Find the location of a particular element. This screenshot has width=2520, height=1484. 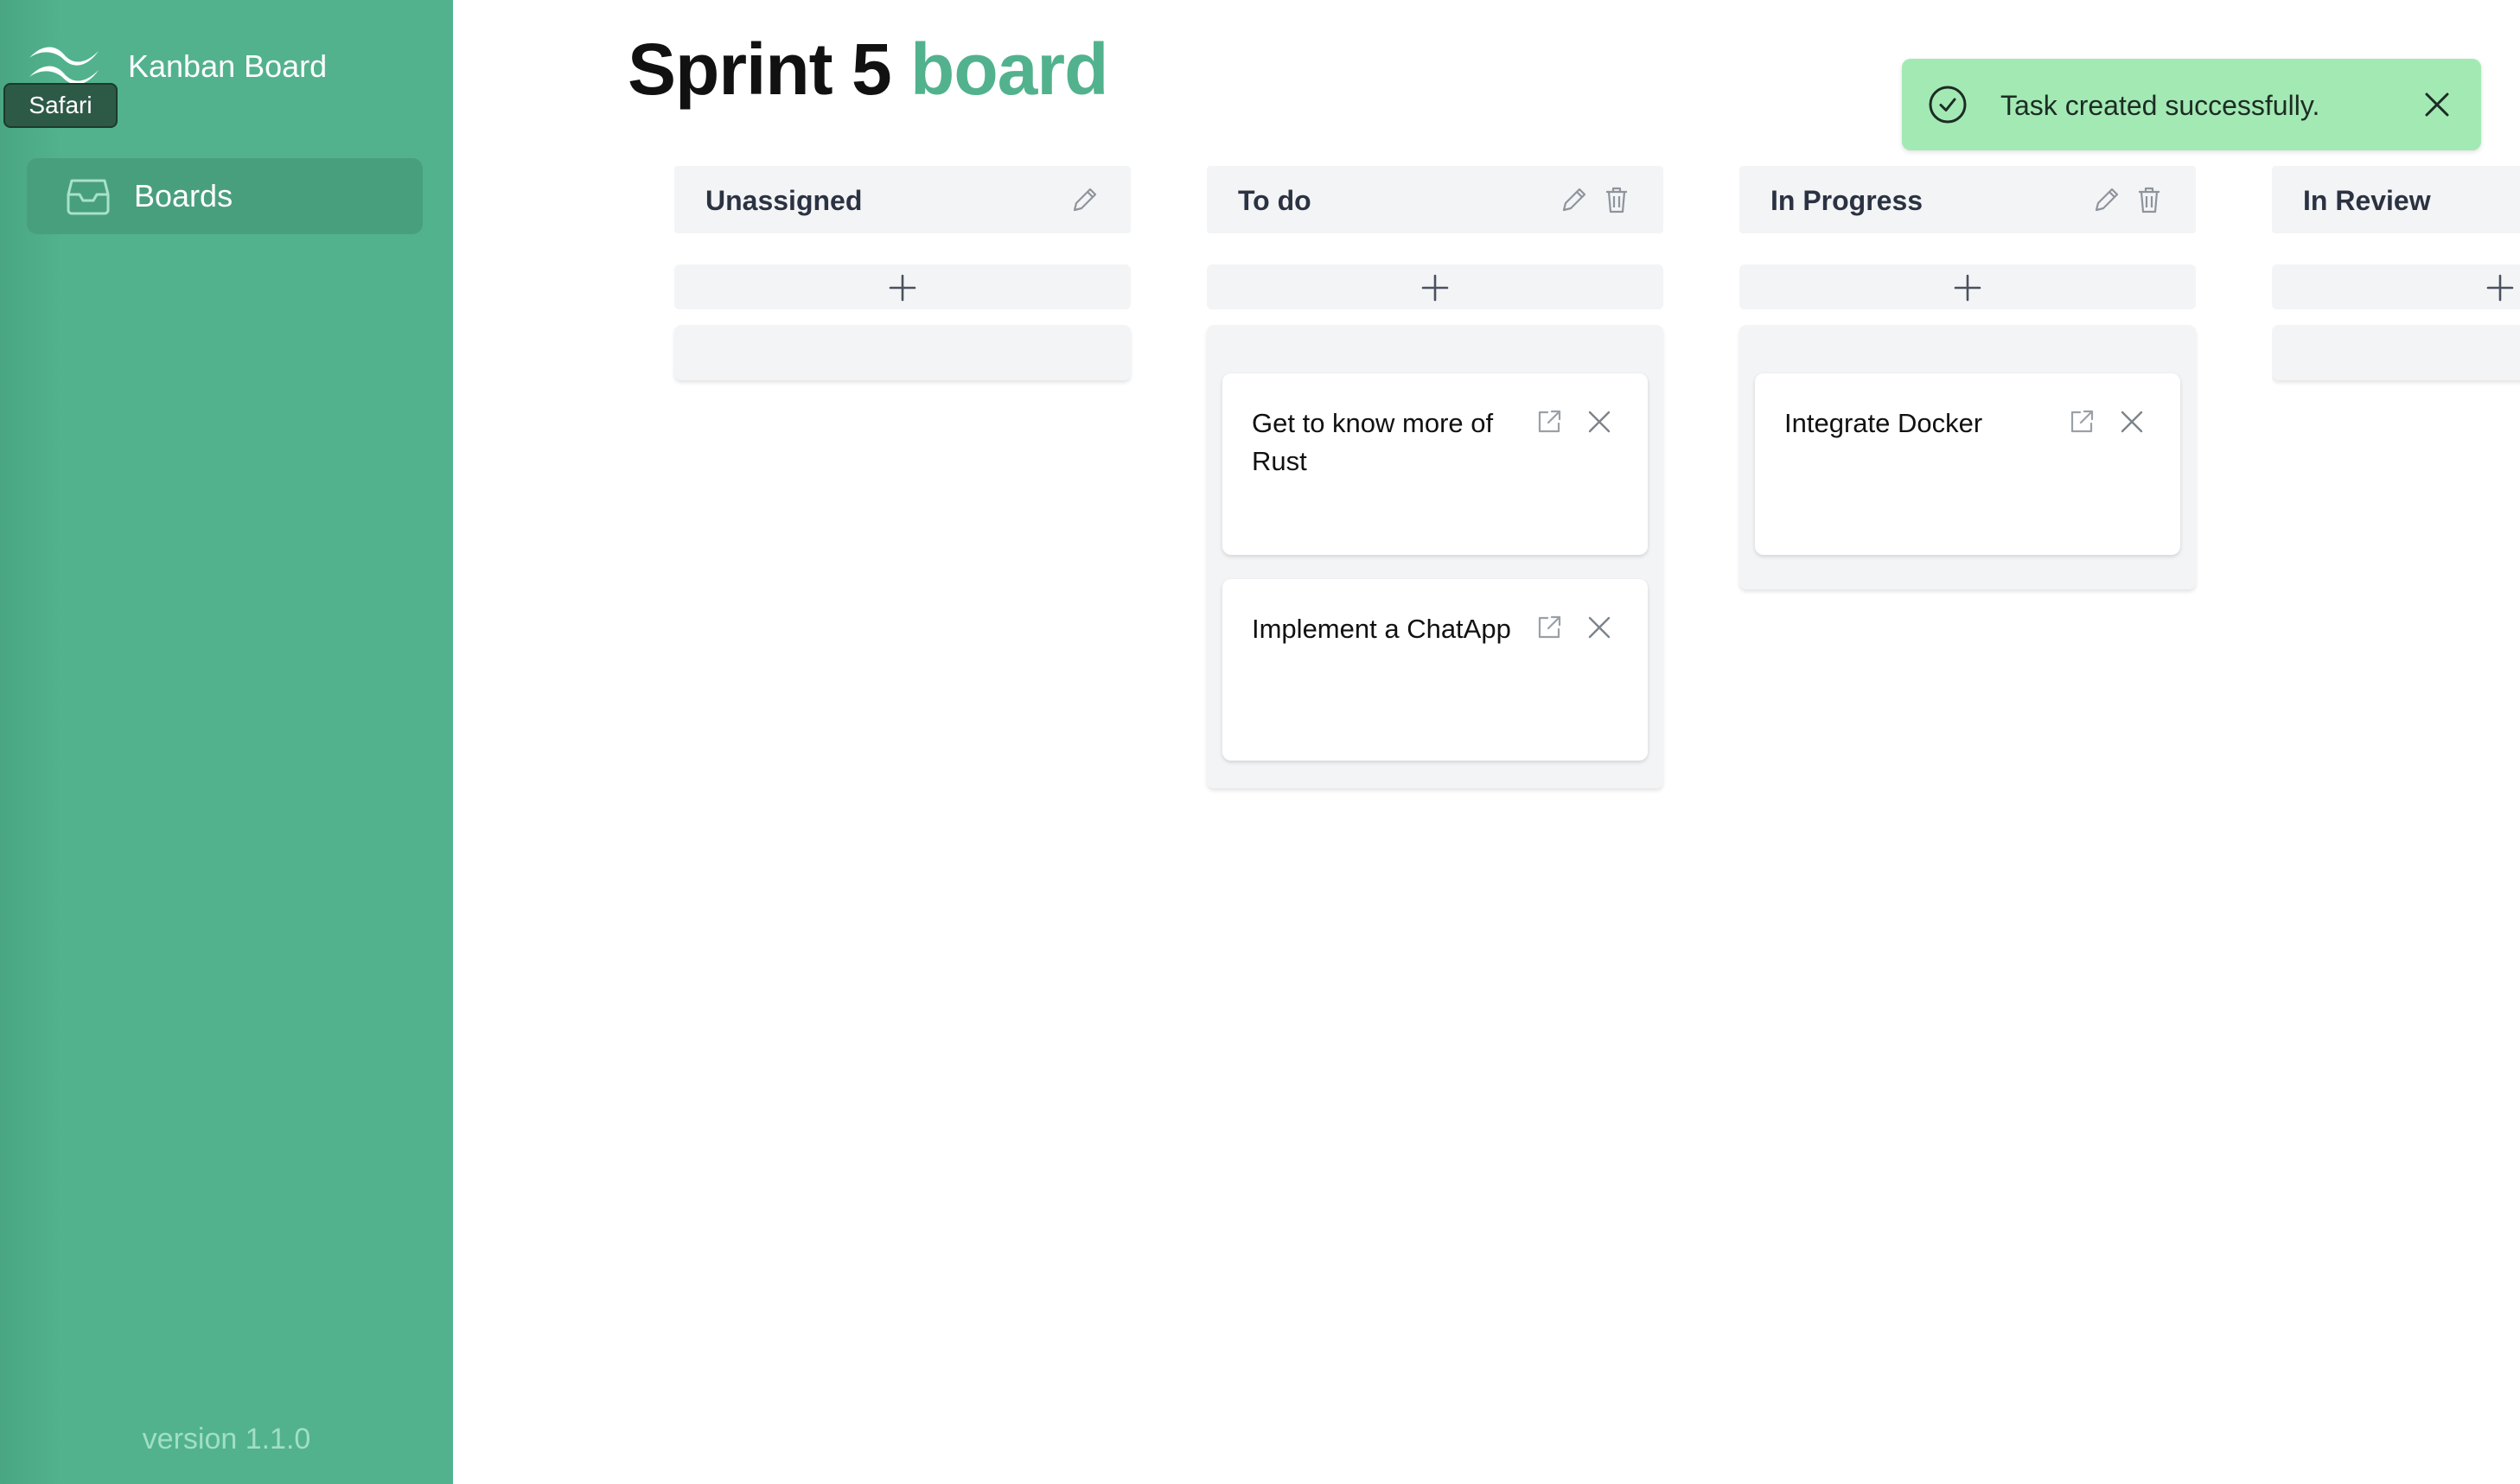

column-in-progress: In Progress Integrate Docker is located at coordinates (1967, 377).